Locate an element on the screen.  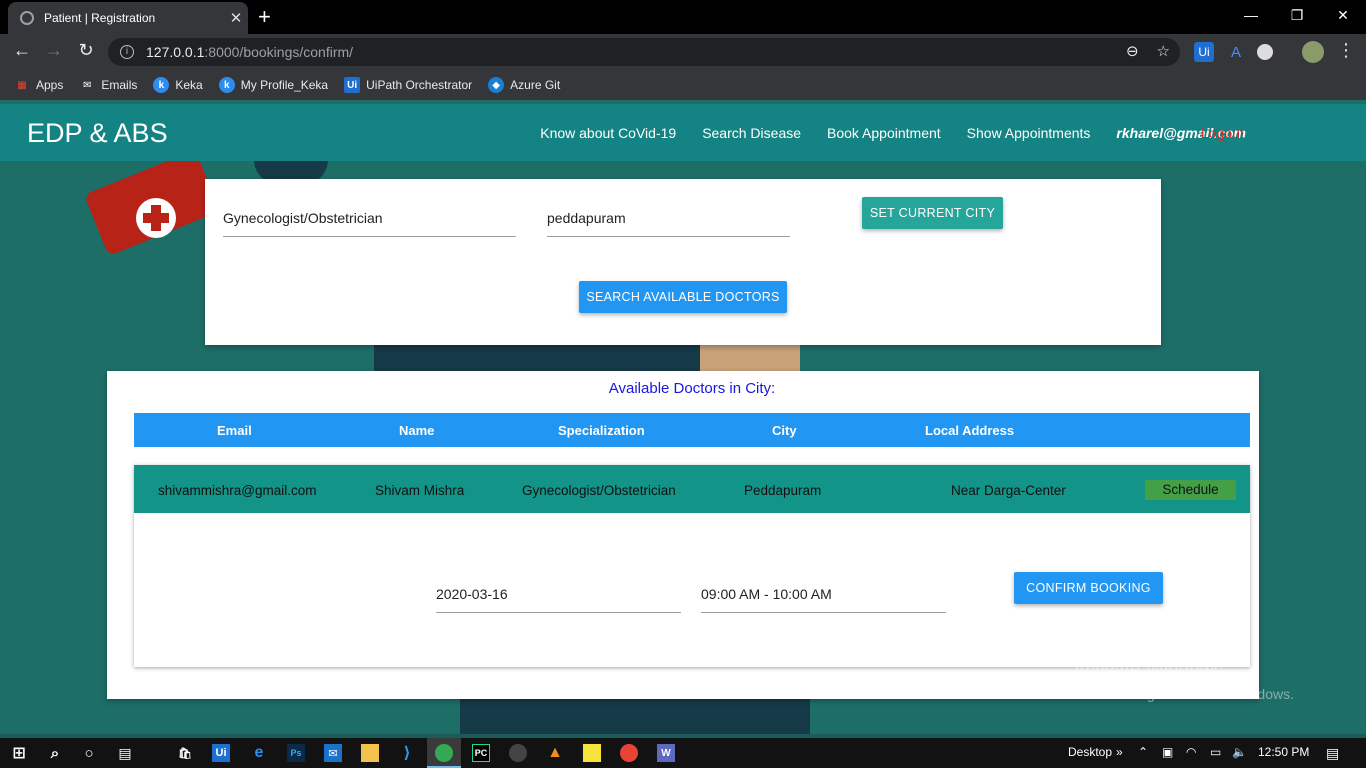
doctor-email: shivammishra@gmail.com is located at coordinates (237, 490).